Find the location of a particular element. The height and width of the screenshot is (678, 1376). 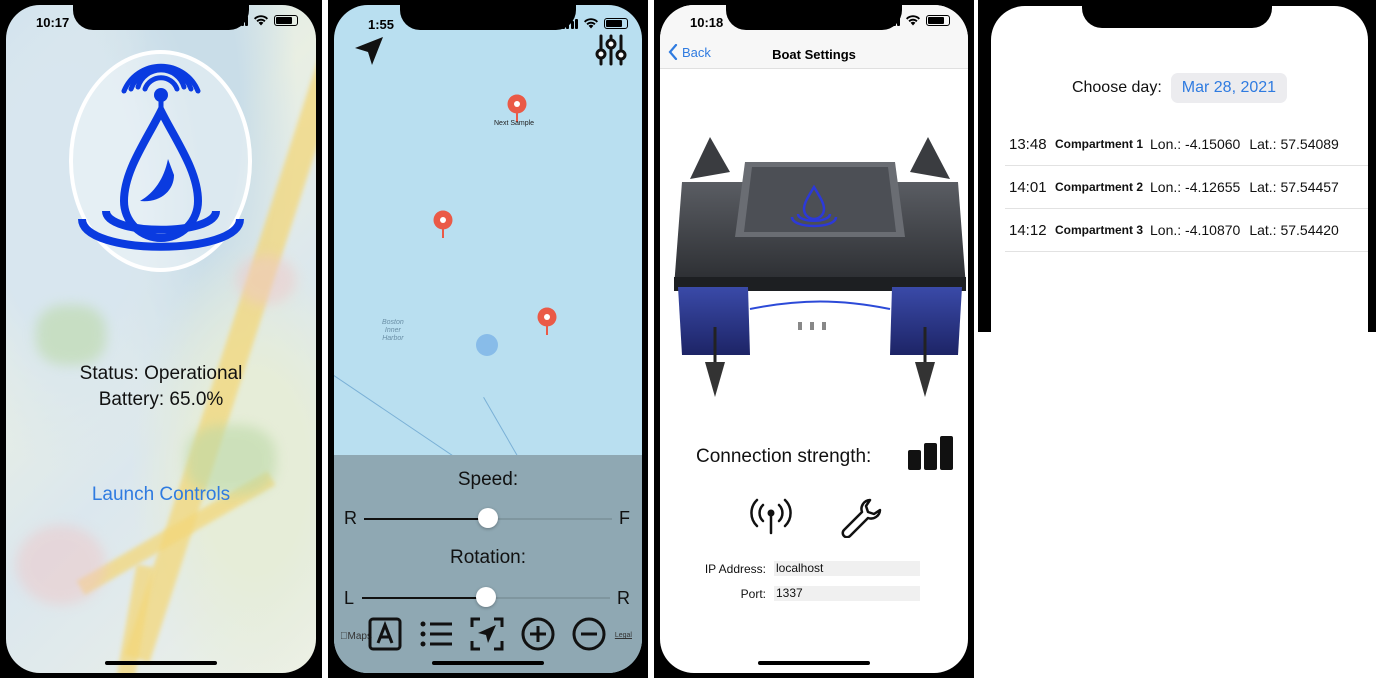

longitude: Lon.: -4.10870 is located at coordinates (1195, 230).